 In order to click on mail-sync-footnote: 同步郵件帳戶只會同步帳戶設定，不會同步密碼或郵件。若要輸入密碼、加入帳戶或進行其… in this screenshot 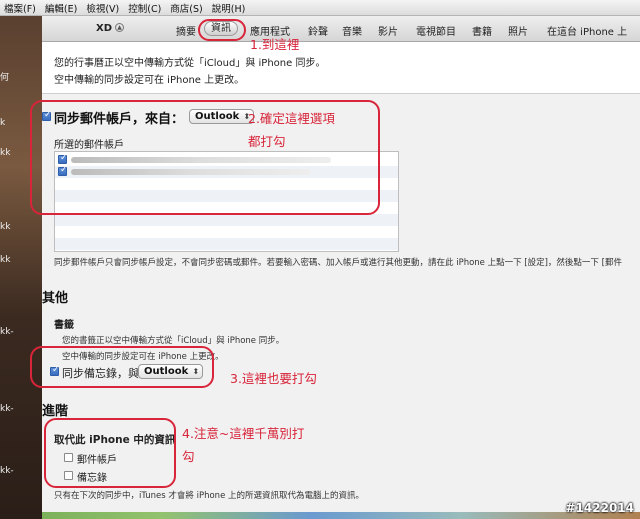, I will do `click(338, 263)`.